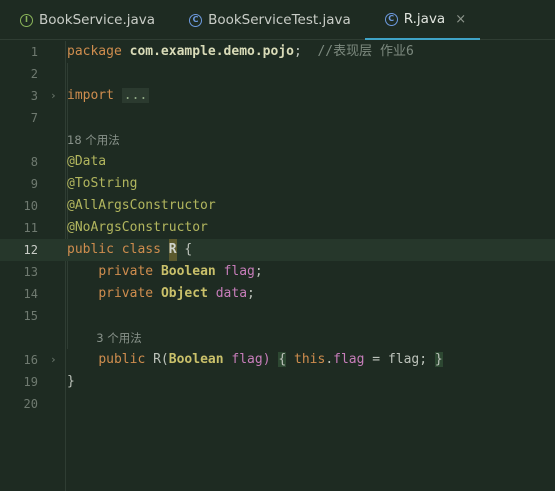 This screenshot has height=491, width=555. I want to click on line-number: 7, so click(34, 118).